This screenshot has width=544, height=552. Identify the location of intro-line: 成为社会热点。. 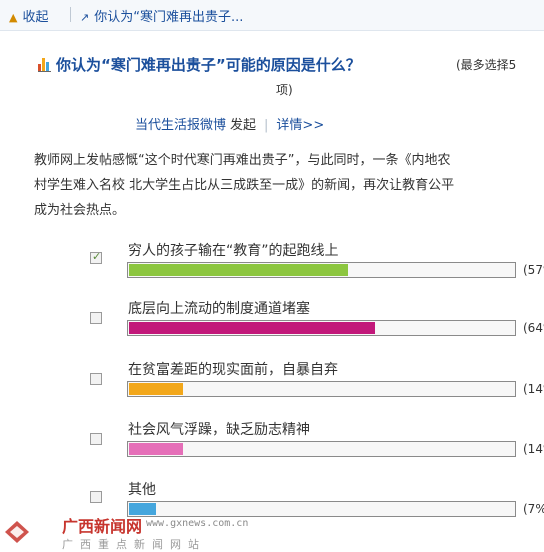
(80, 210).